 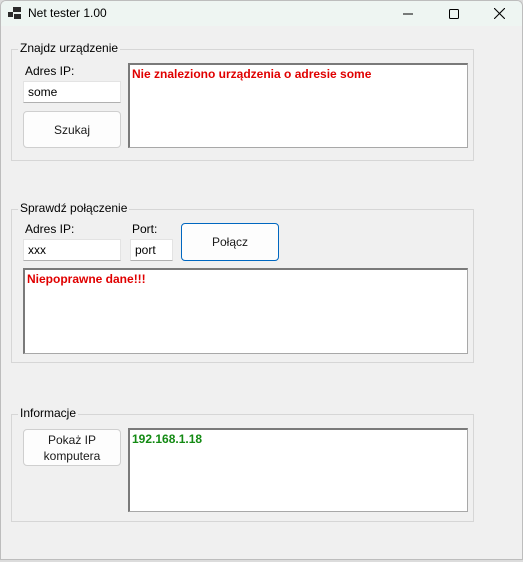 I want to click on info-legend: Informacje, so click(x=48, y=413).